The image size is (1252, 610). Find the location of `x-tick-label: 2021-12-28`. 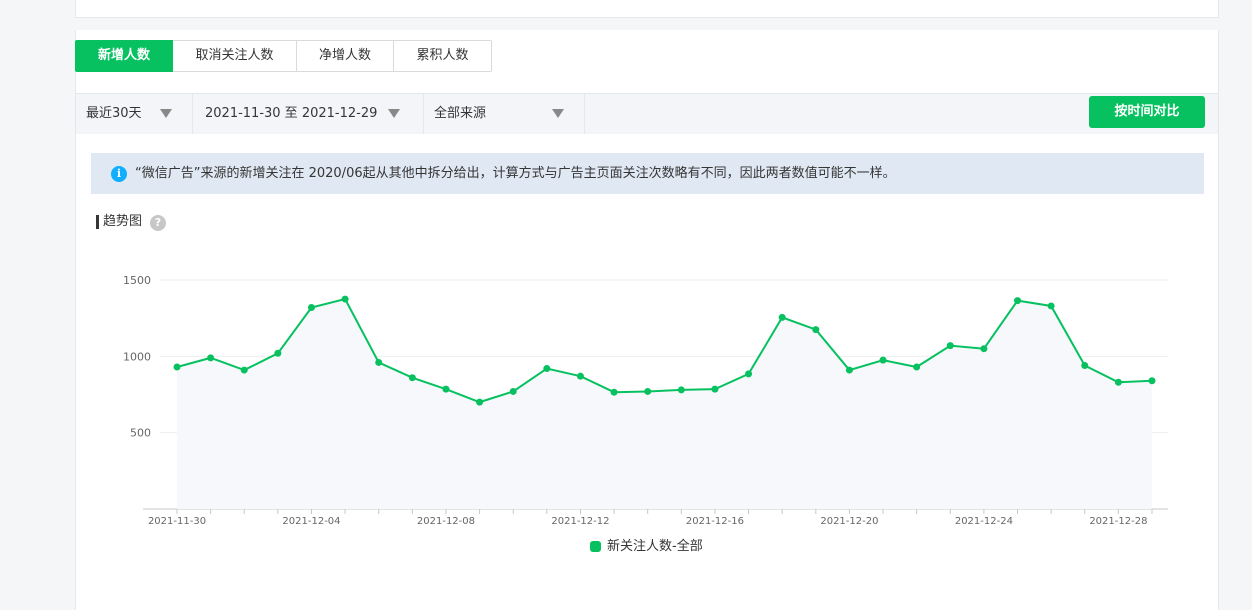

x-tick-label: 2021-12-28 is located at coordinates (1118, 521).